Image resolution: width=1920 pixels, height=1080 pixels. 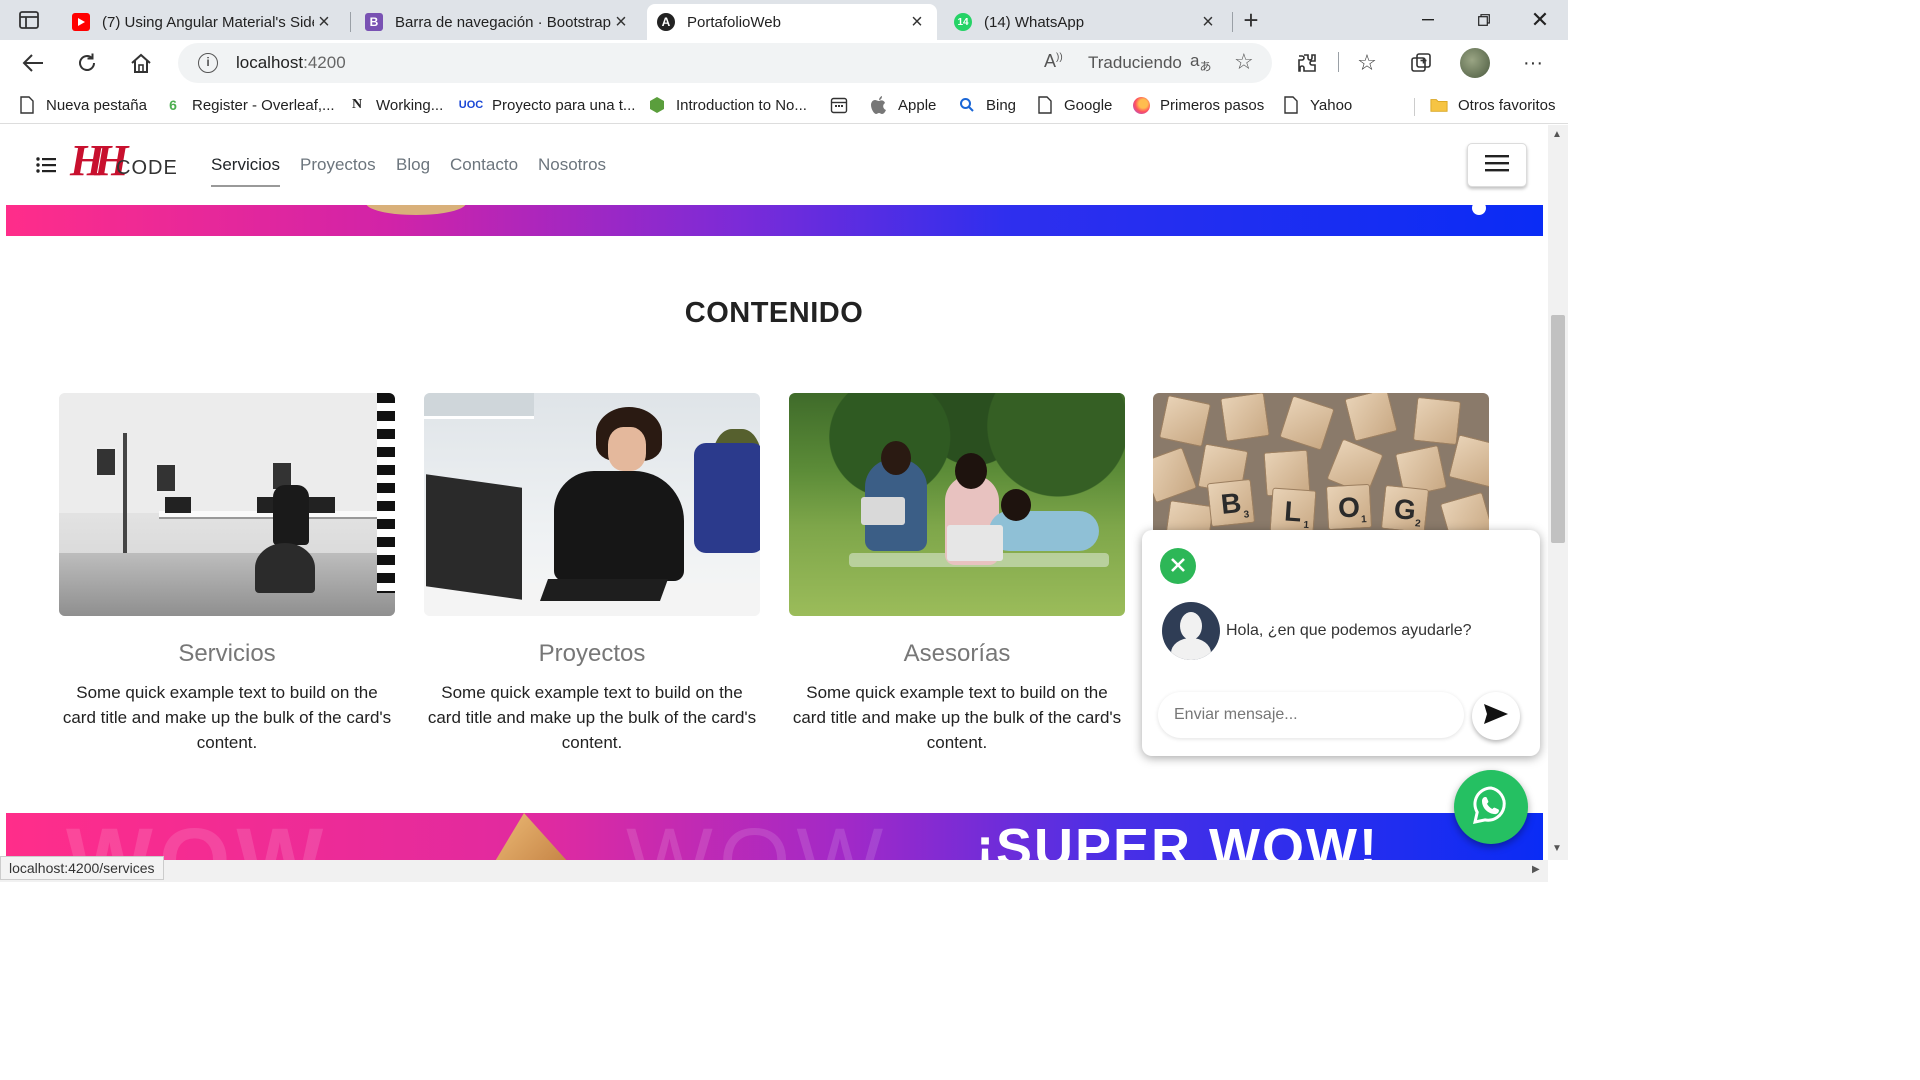 I want to click on status-bar-url: localhost:4200/services, so click(x=82, y=868).